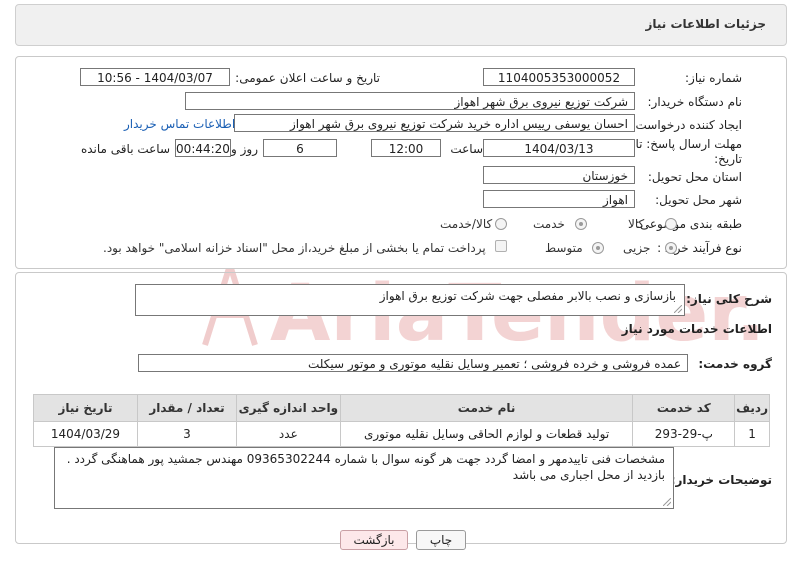 The height and width of the screenshot is (566, 788). I want to click on buyer-contact-link: اطلاعات تماس خریدار, so click(179, 124).